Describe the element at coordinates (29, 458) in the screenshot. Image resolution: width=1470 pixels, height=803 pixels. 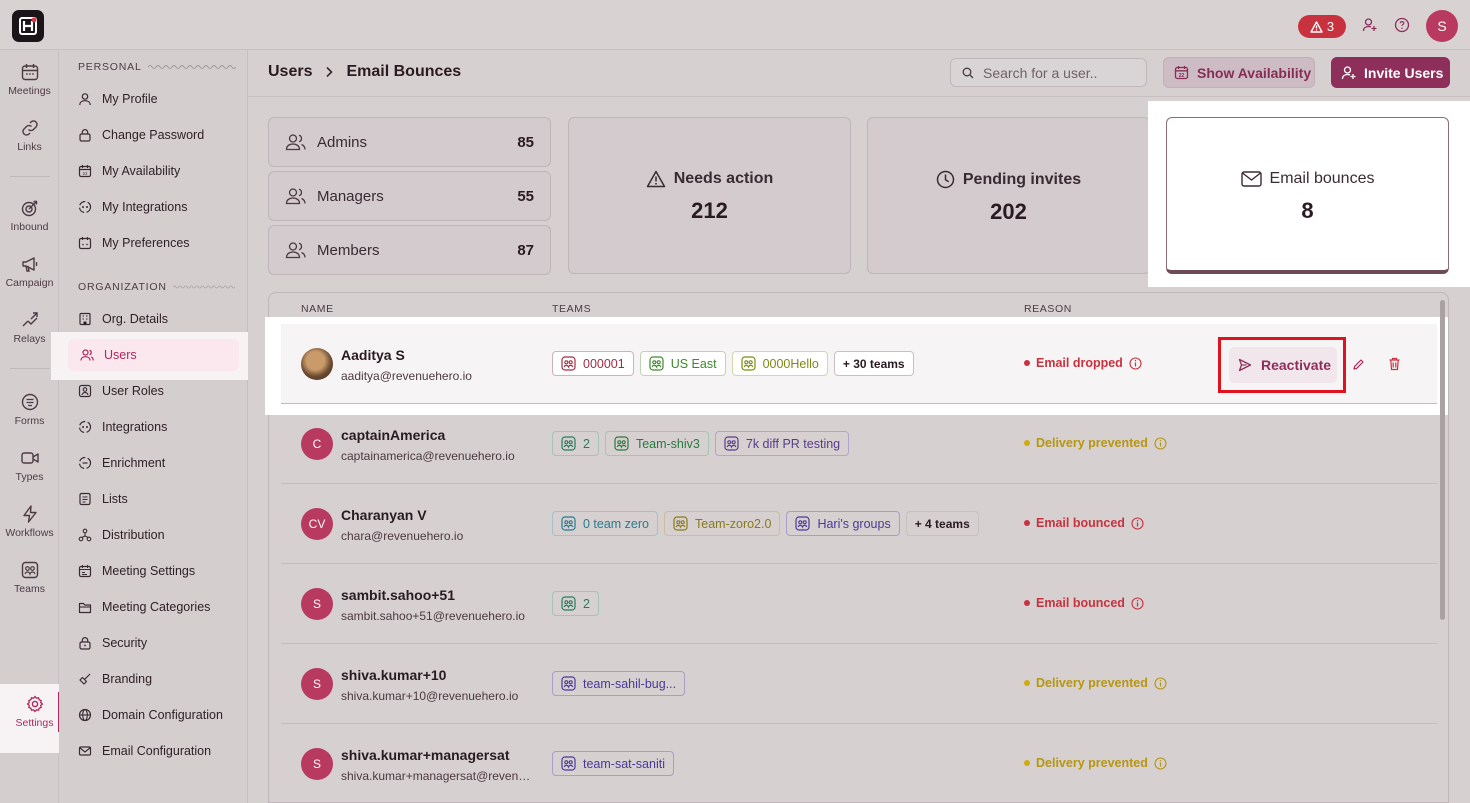
I see `video-icon` at that location.